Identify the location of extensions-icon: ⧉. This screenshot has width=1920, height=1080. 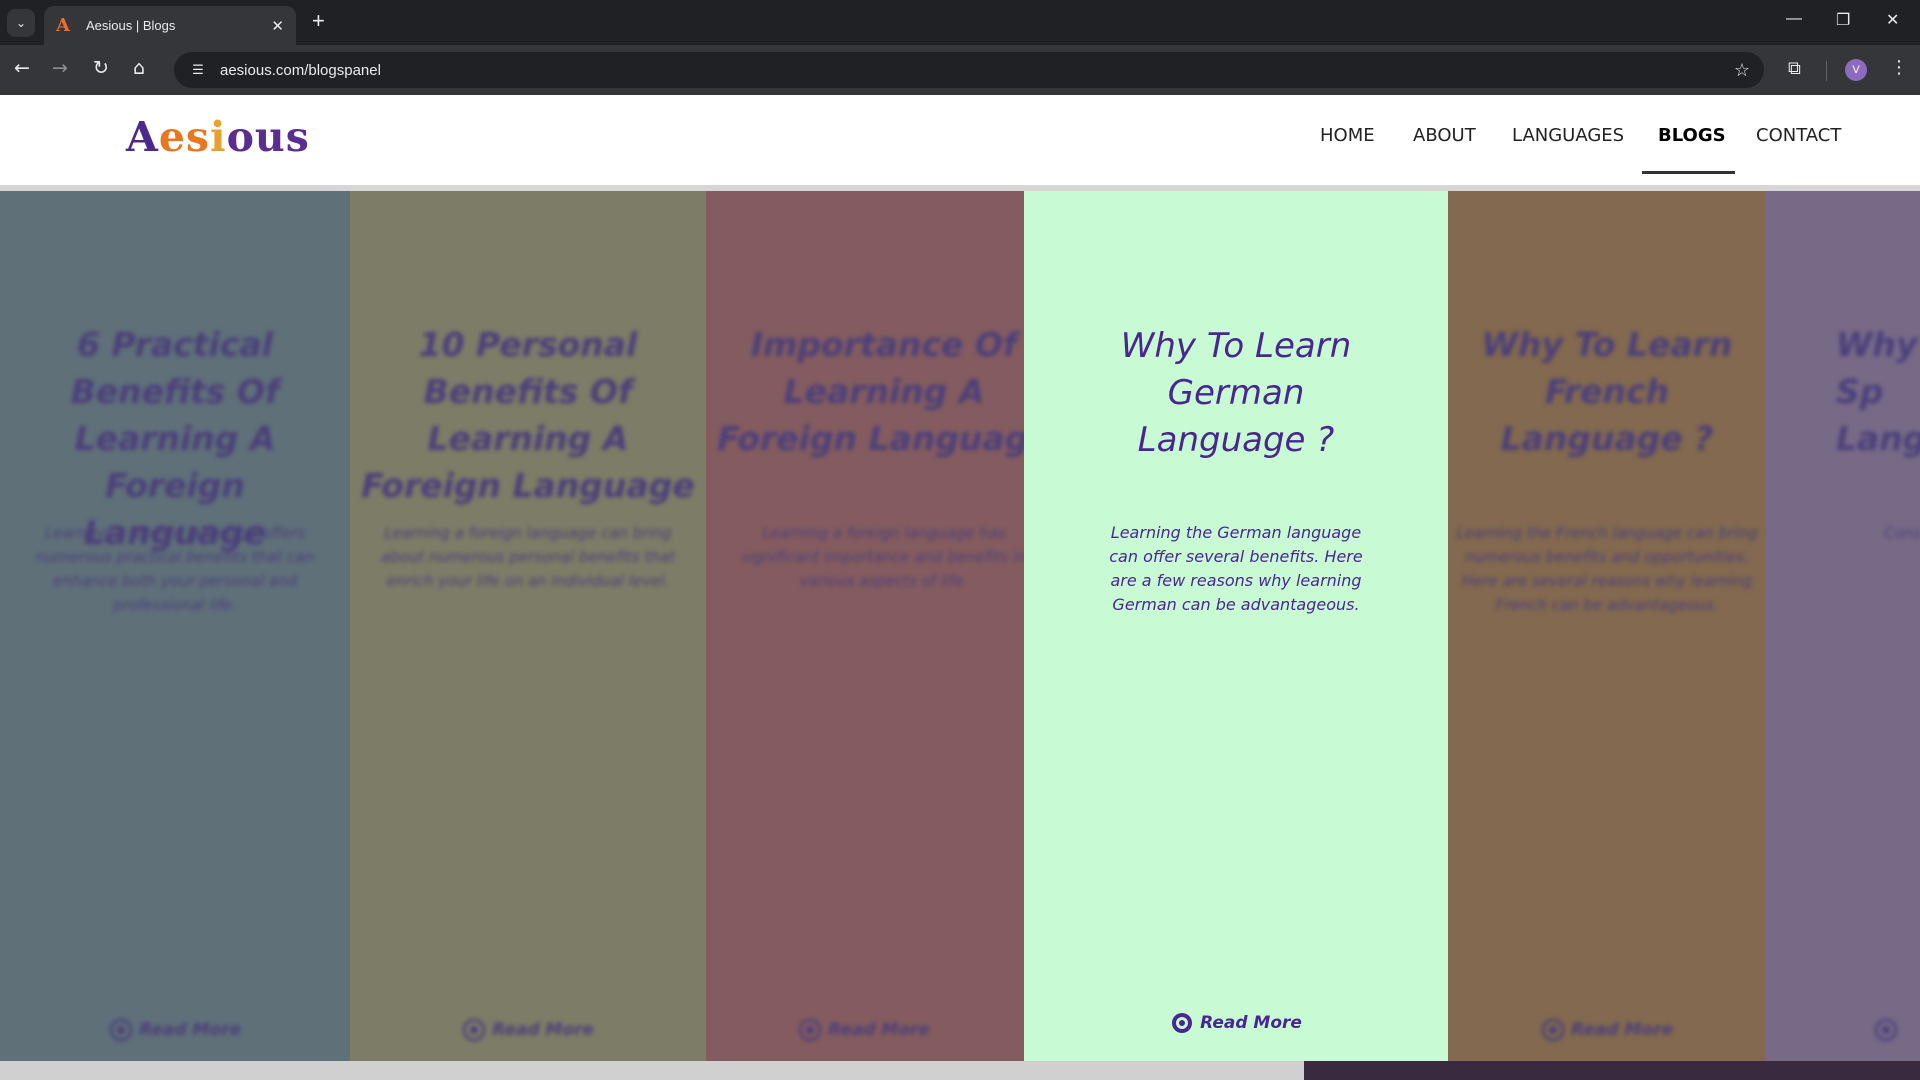
(1794, 68).